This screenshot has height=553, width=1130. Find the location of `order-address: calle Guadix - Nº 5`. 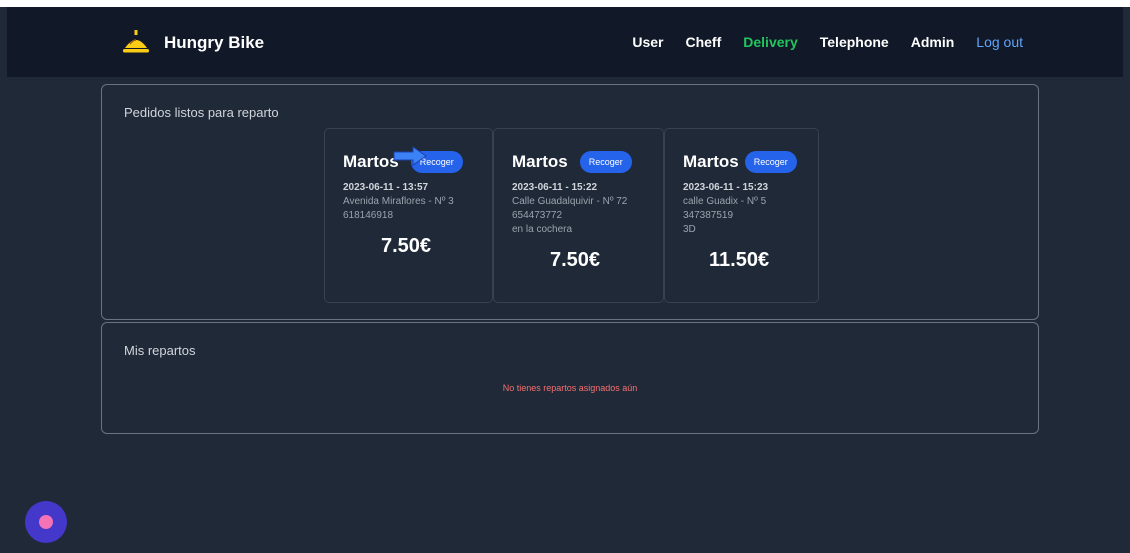

order-address: calle Guadix - Nº 5 is located at coordinates (725, 201).